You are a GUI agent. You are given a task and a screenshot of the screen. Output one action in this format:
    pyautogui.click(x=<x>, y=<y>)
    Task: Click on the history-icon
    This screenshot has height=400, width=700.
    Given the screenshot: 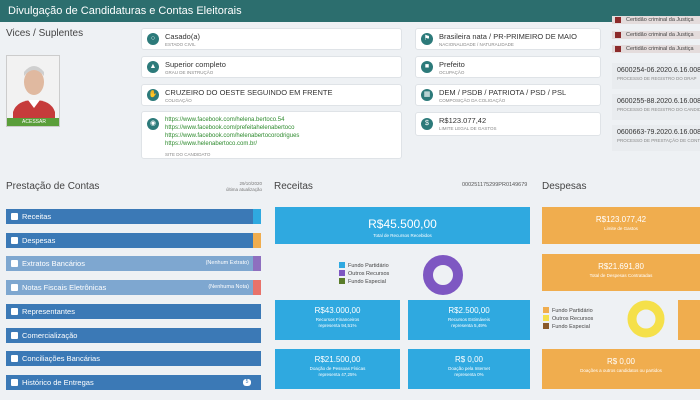 What is the action you would take?
    pyautogui.click(x=14, y=382)
    